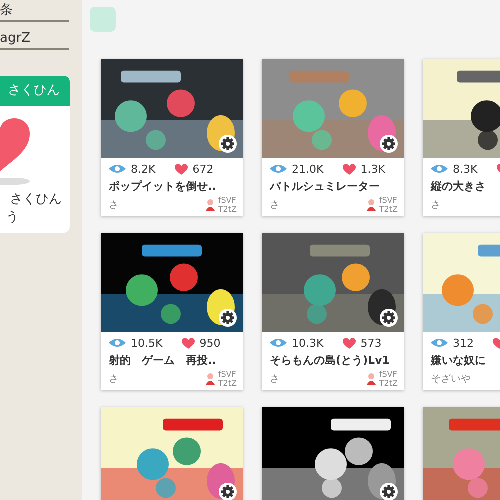  What do you see at coordinates (35, 91) in the screenshot?
I see `card-header: さくひん` at bounding box center [35, 91].